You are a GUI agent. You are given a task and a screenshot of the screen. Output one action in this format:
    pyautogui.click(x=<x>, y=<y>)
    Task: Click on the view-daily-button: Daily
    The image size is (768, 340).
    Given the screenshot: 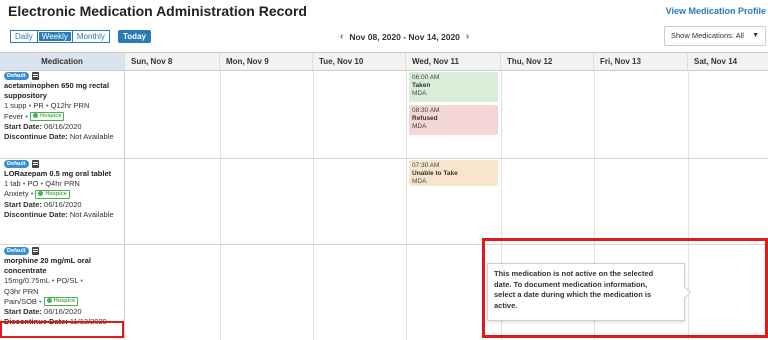 What is the action you would take?
    pyautogui.click(x=24, y=36)
    